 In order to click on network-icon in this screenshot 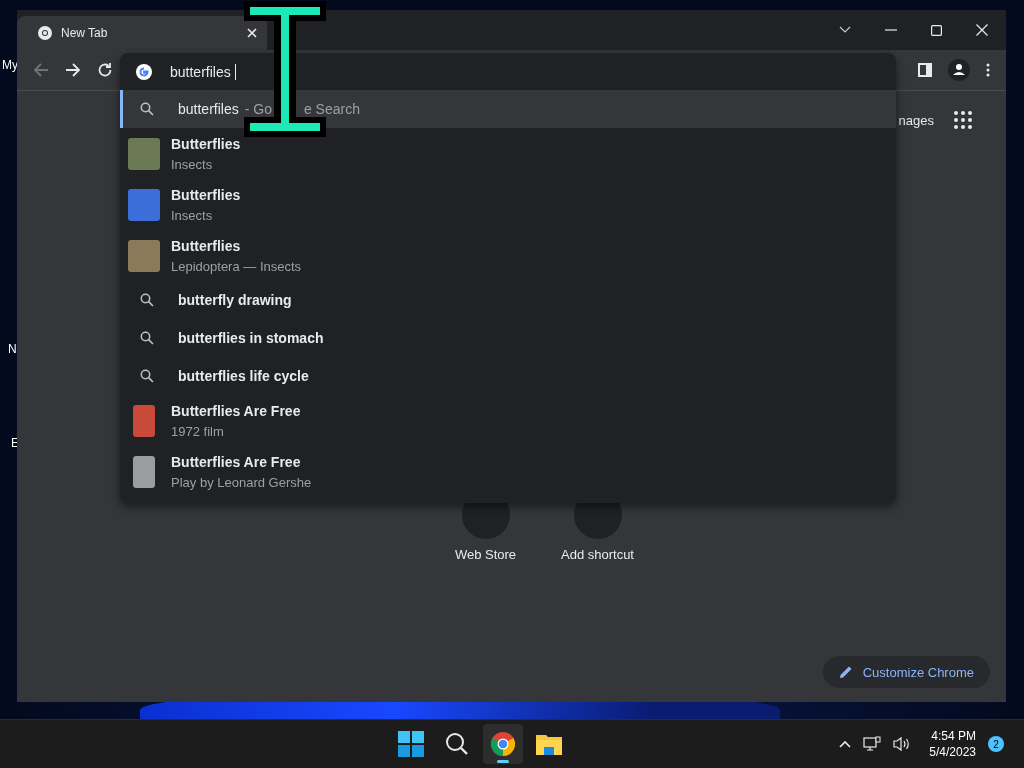, I will do `click(872, 744)`.